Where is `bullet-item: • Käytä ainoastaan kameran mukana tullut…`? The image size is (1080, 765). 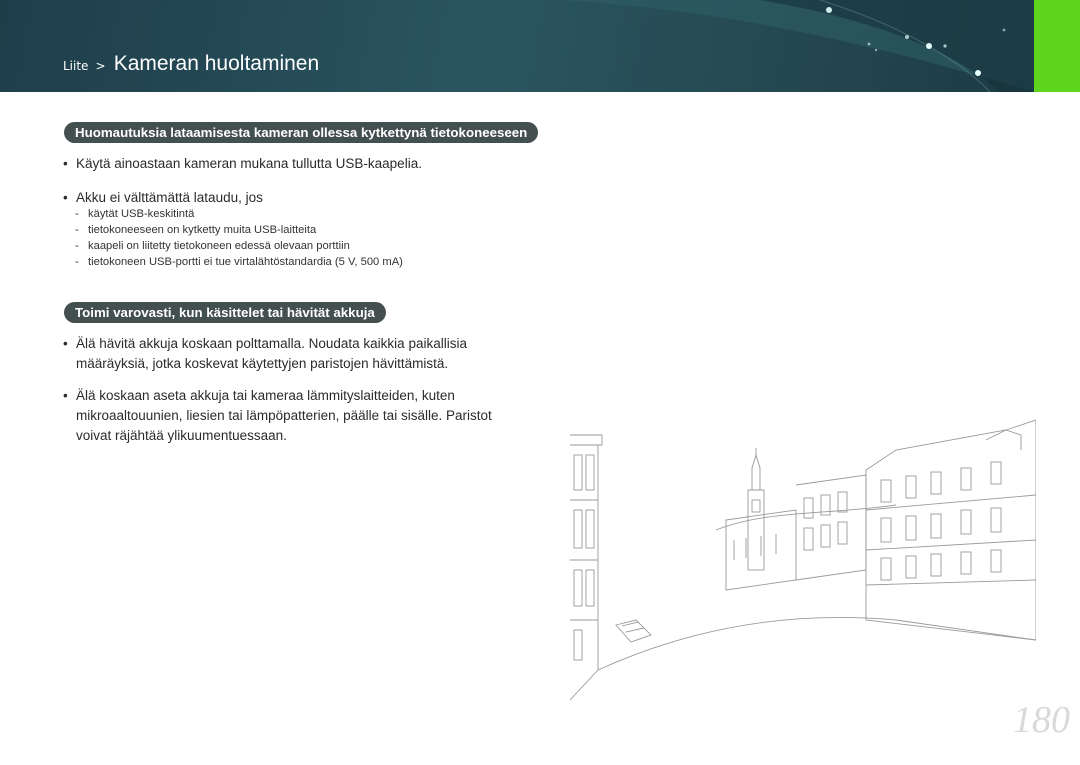 bullet-item: • Käytä ainoastaan kameran mukana tullut… is located at coordinates (273, 164).